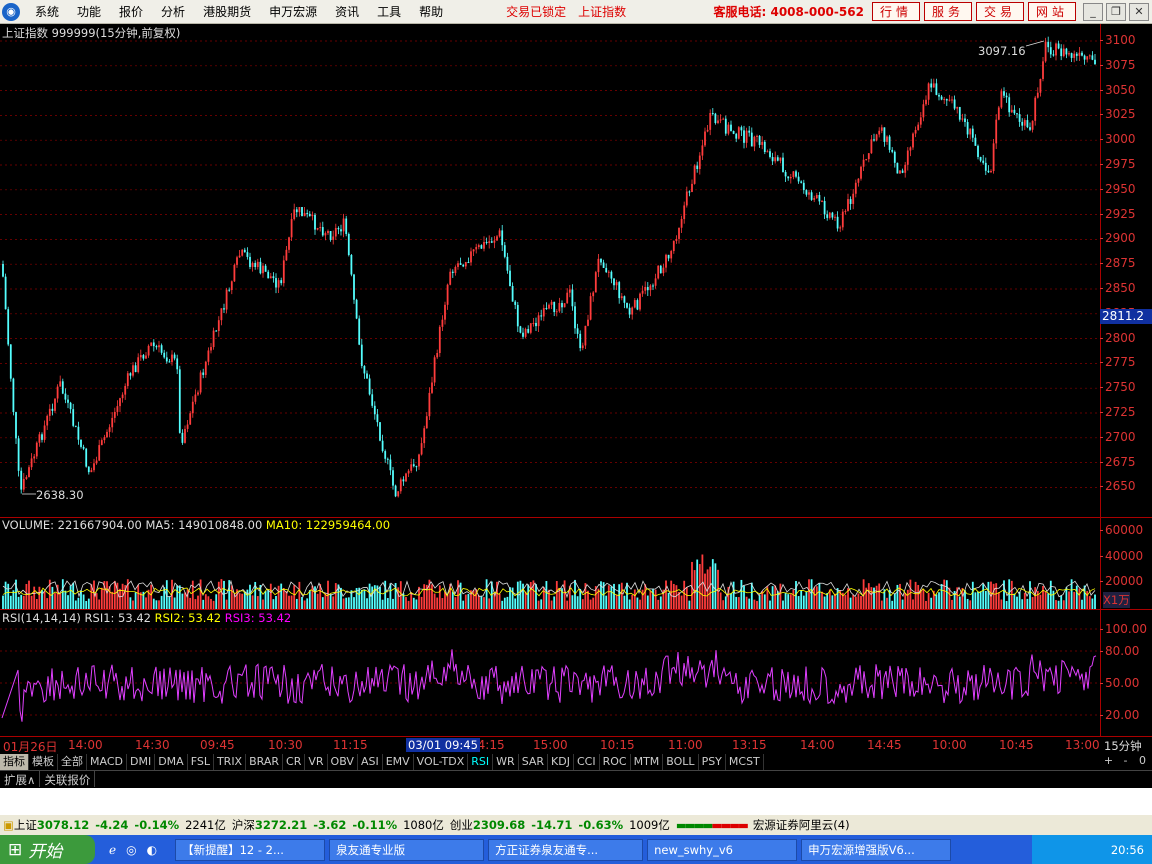 The height and width of the screenshot is (864, 1152). Describe the element at coordinates (370, 762) in the screenshot. I see `indicator-tab: ASI` at that location.